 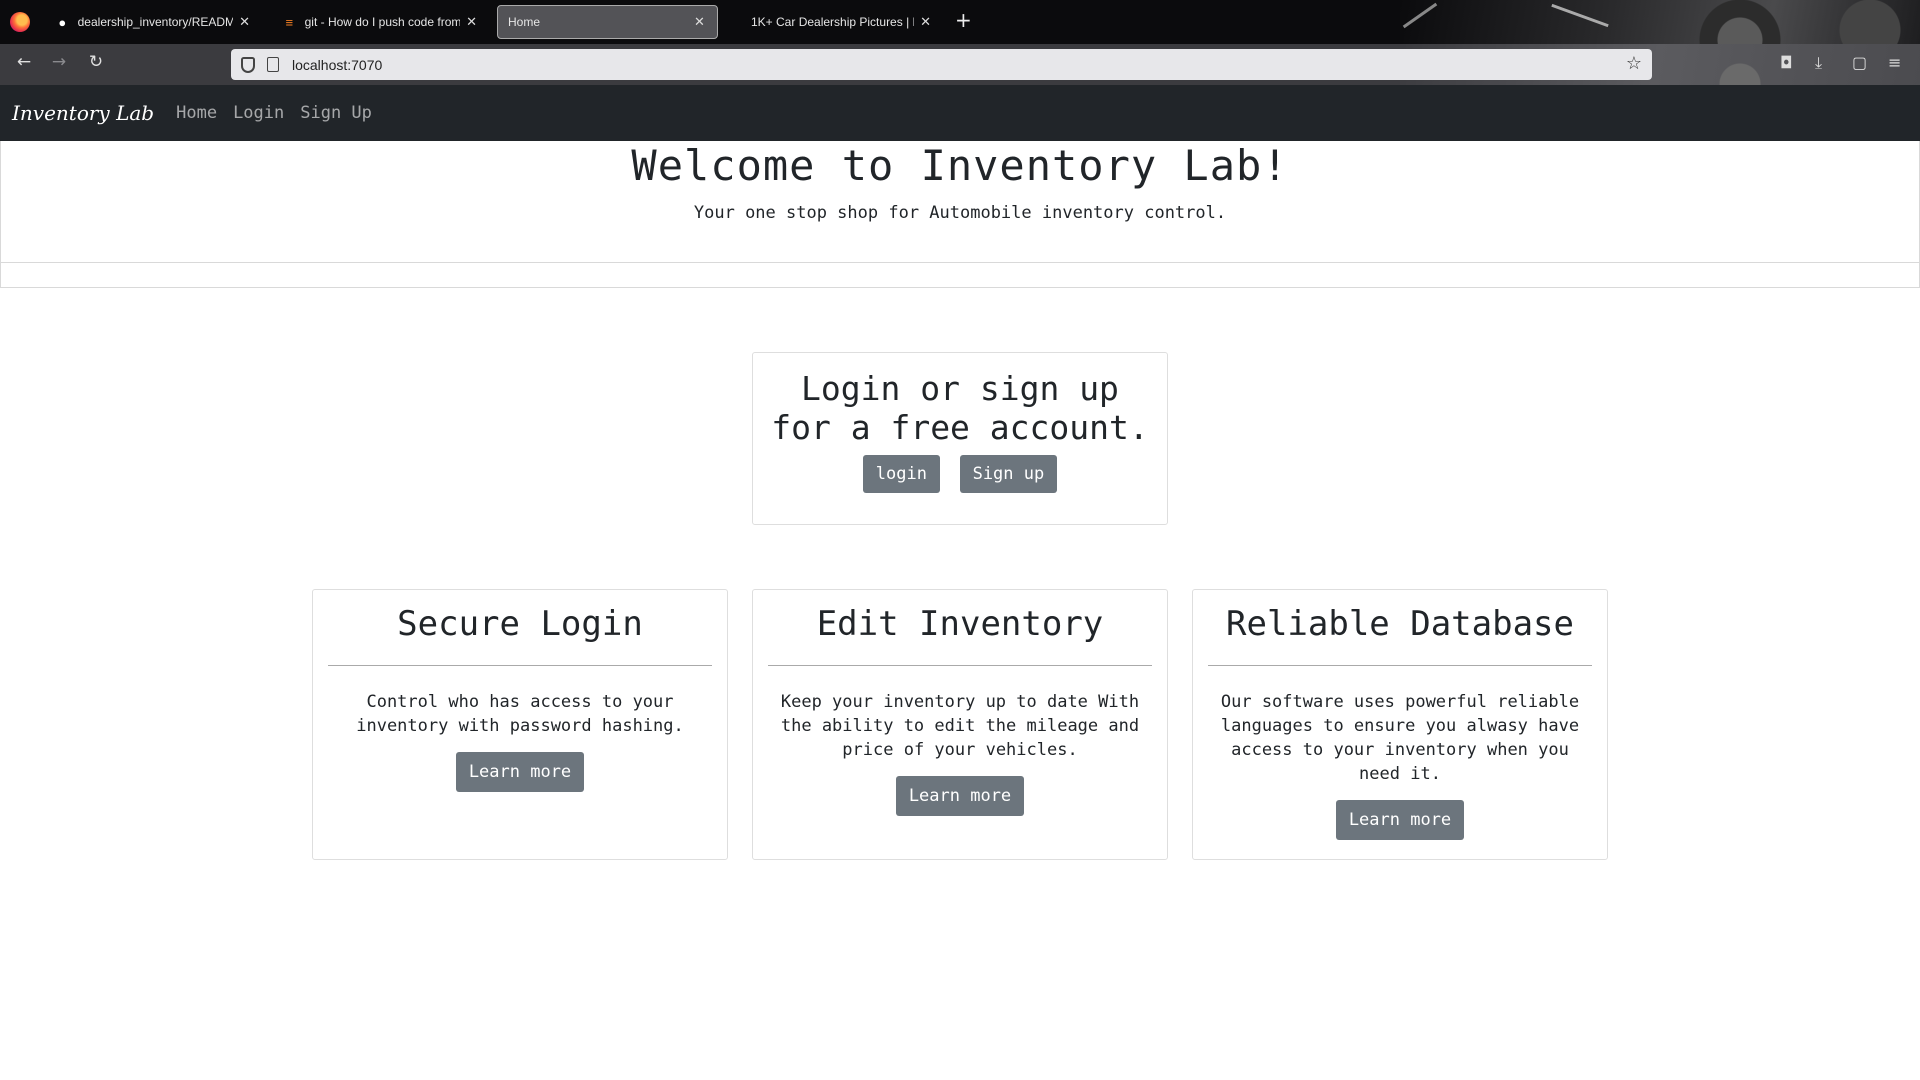 I want to click on feature-title: Edit Inventory, so click(x=960, y=624).